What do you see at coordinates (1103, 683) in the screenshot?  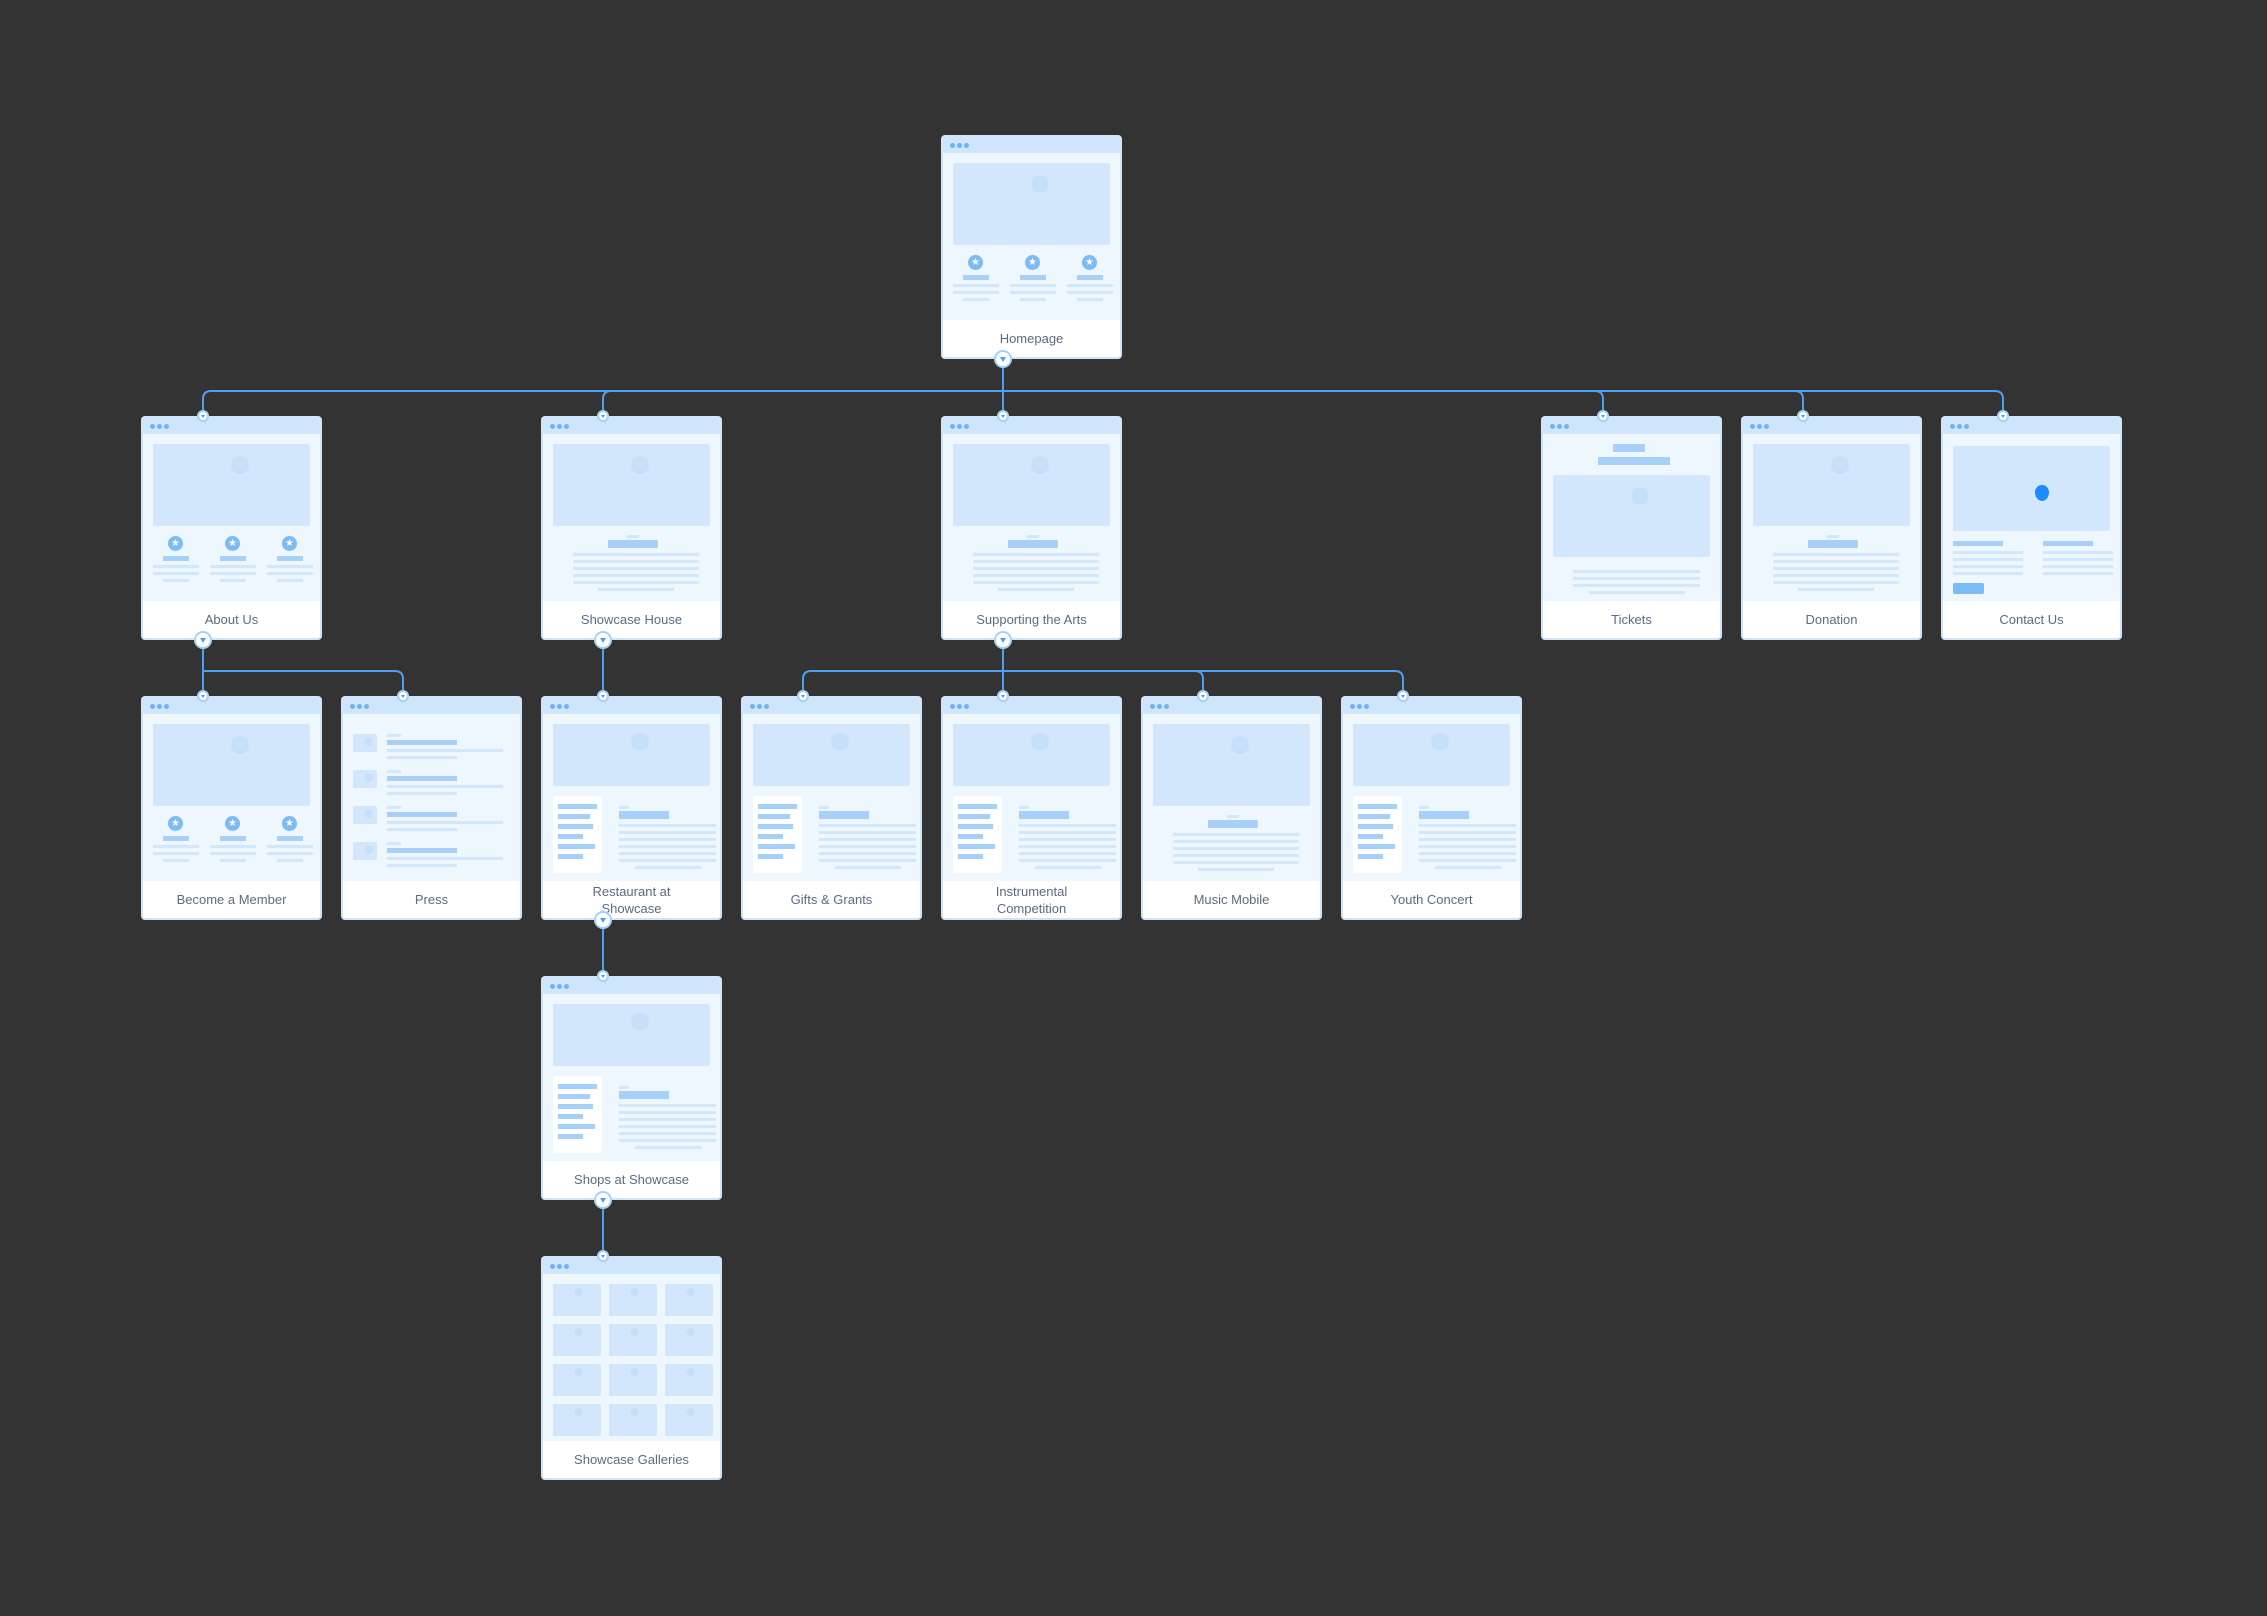 I see `connector-branch` at bounding box center [1103, 683].